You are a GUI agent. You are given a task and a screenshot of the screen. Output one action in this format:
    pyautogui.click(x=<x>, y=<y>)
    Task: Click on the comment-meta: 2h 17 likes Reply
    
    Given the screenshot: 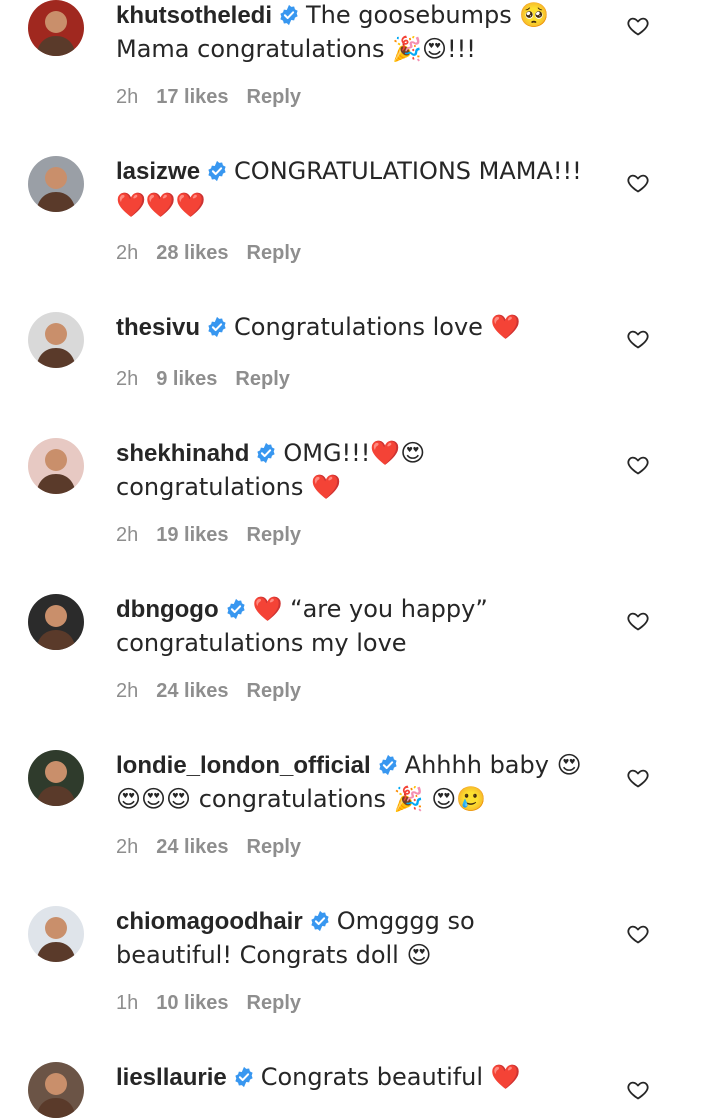 What is the action you would take?
    pyautogui.click(x=217, y=97)
    